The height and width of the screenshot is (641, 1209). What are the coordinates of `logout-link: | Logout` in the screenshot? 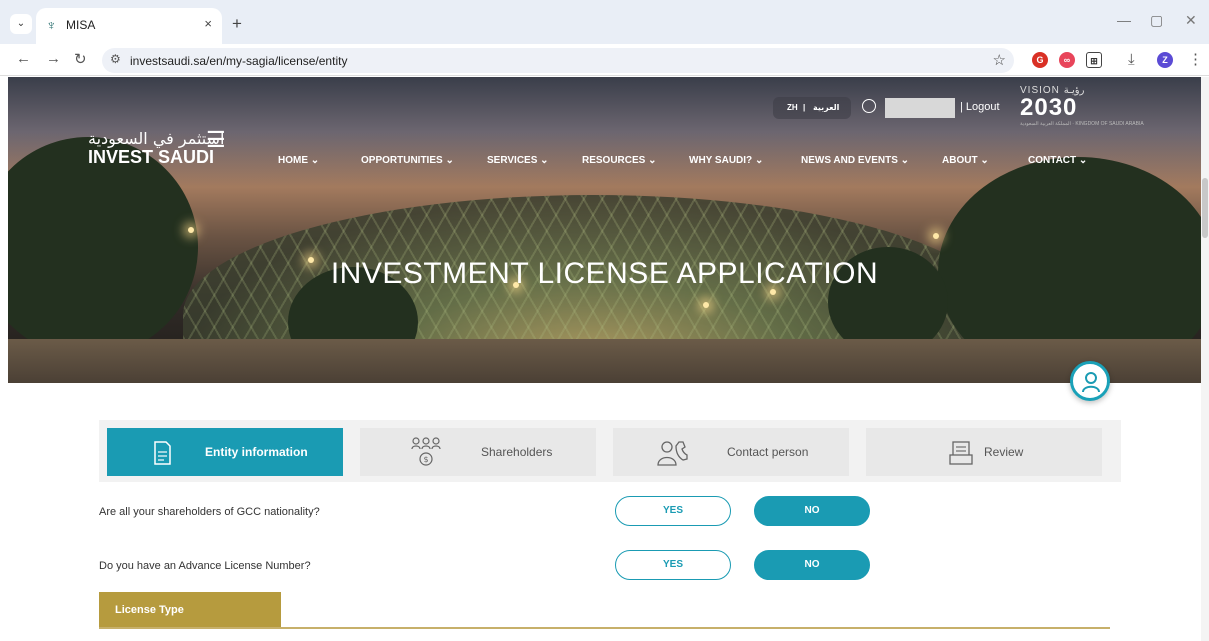 It's located at (980, 107).